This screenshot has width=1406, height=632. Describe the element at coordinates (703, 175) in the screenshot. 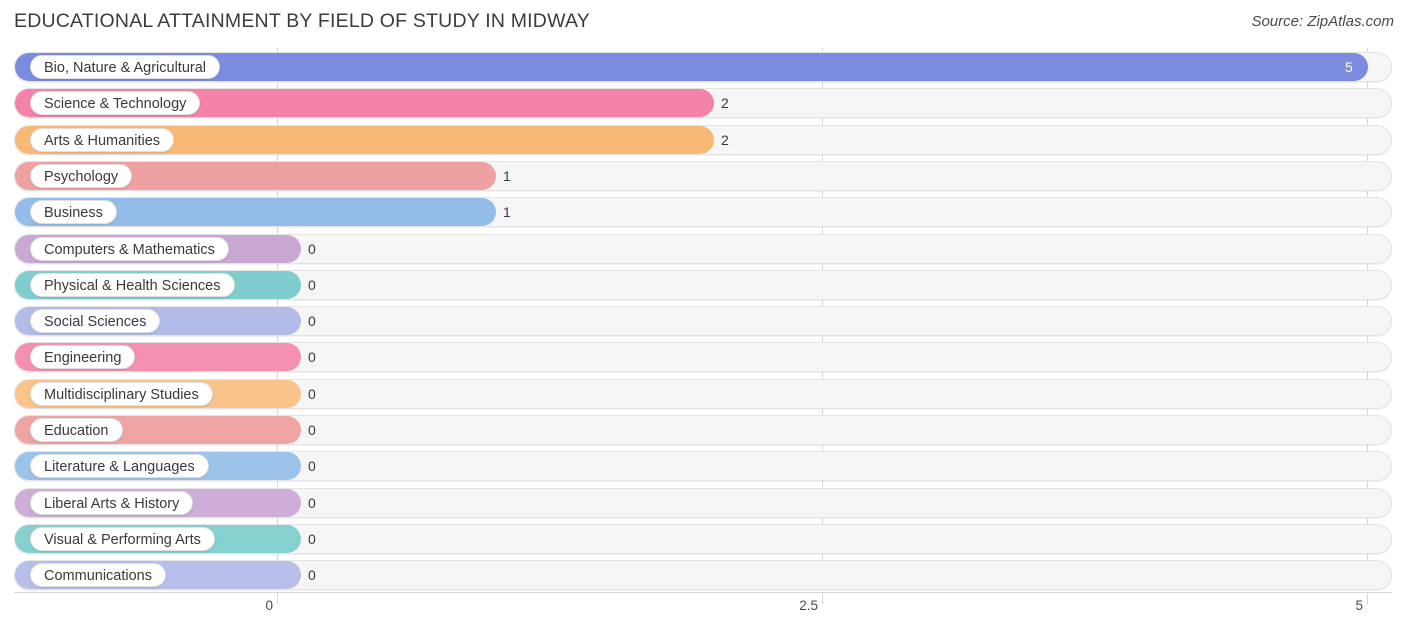

I see `bar-row: Psychology 1` at that location.